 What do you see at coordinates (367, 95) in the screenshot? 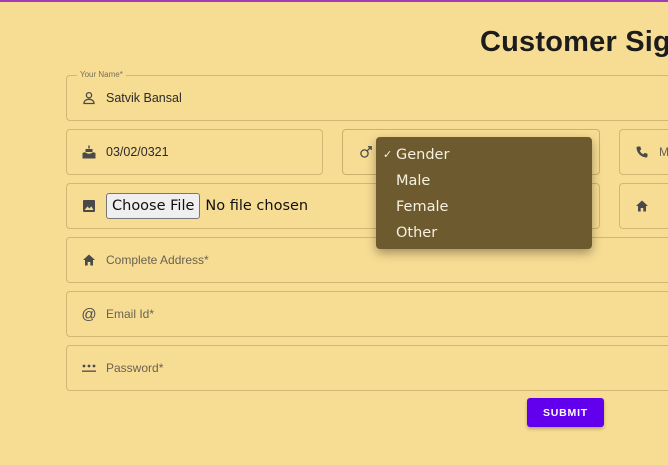
I see `name-field: Your Name* Satvik Bansal` at bounding box center [367, 95].